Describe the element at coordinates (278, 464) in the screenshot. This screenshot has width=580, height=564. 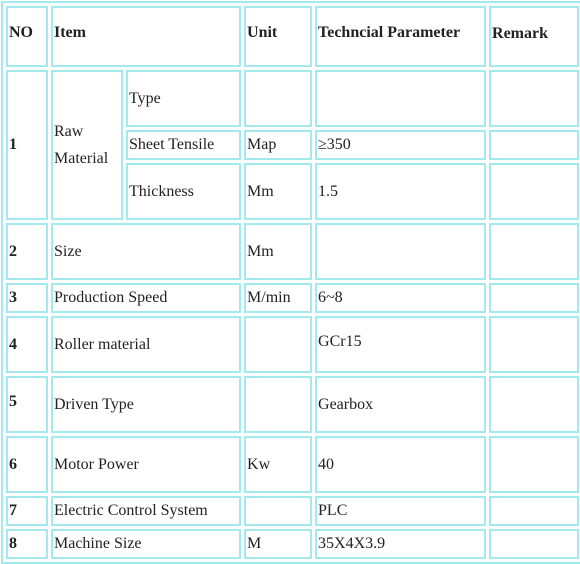
I see `row-unit: Kw` at that location.